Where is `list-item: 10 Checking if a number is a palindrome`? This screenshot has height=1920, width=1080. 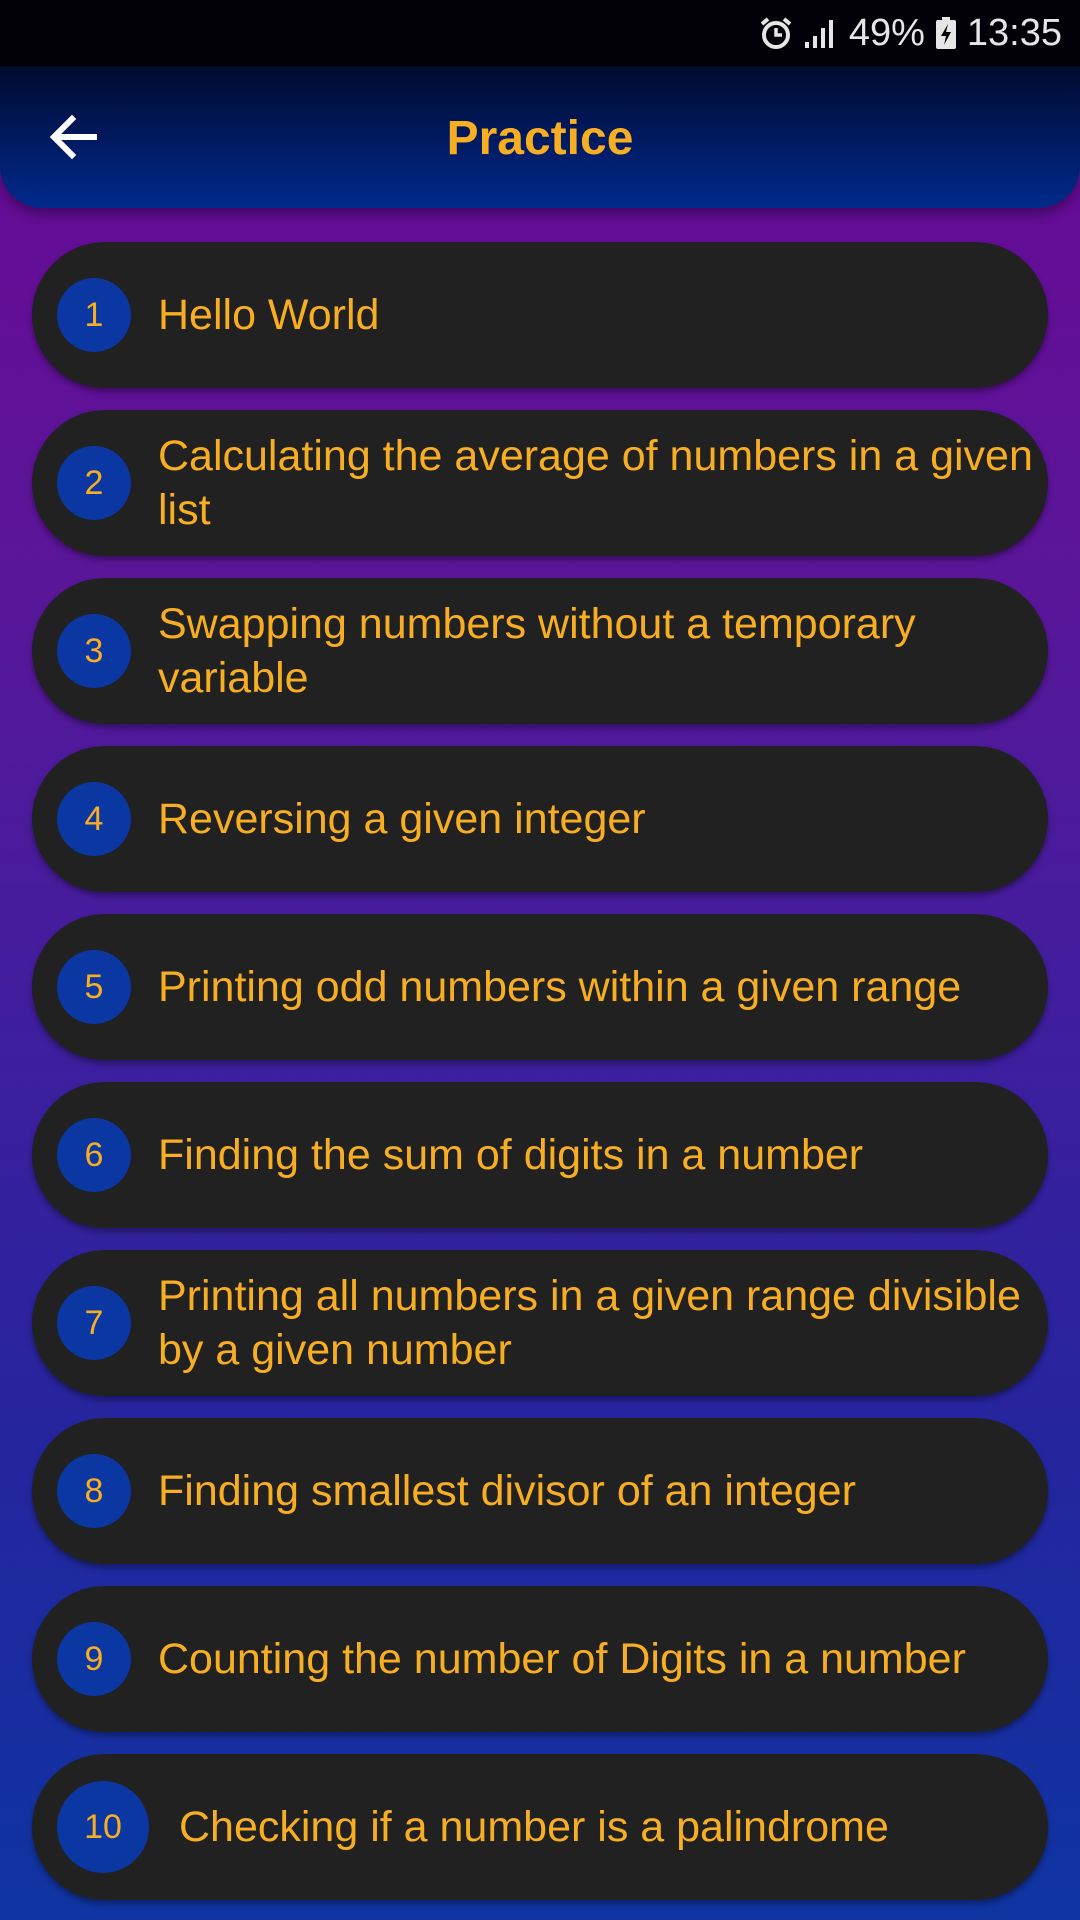 list-item: 10 Checking if a number is a palindrome is located at coordinates (540, 1827).